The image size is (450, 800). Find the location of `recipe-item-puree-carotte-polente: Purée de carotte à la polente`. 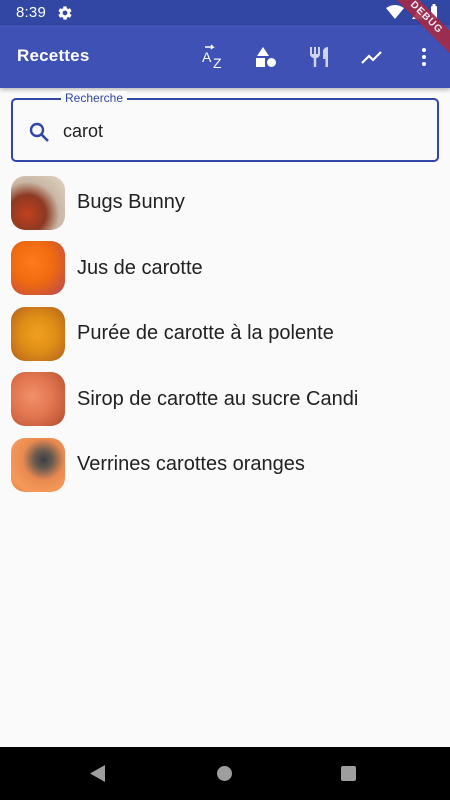

recipe-item-puree-carotte-polente: Purée de carotte à la polente is located at coordinates (225, 334).